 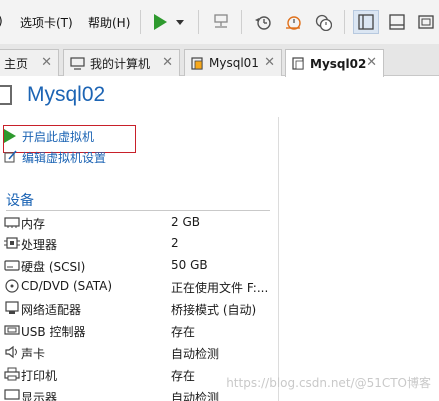 I want to click on device-name: 处理器, so click(x=39, y=245).